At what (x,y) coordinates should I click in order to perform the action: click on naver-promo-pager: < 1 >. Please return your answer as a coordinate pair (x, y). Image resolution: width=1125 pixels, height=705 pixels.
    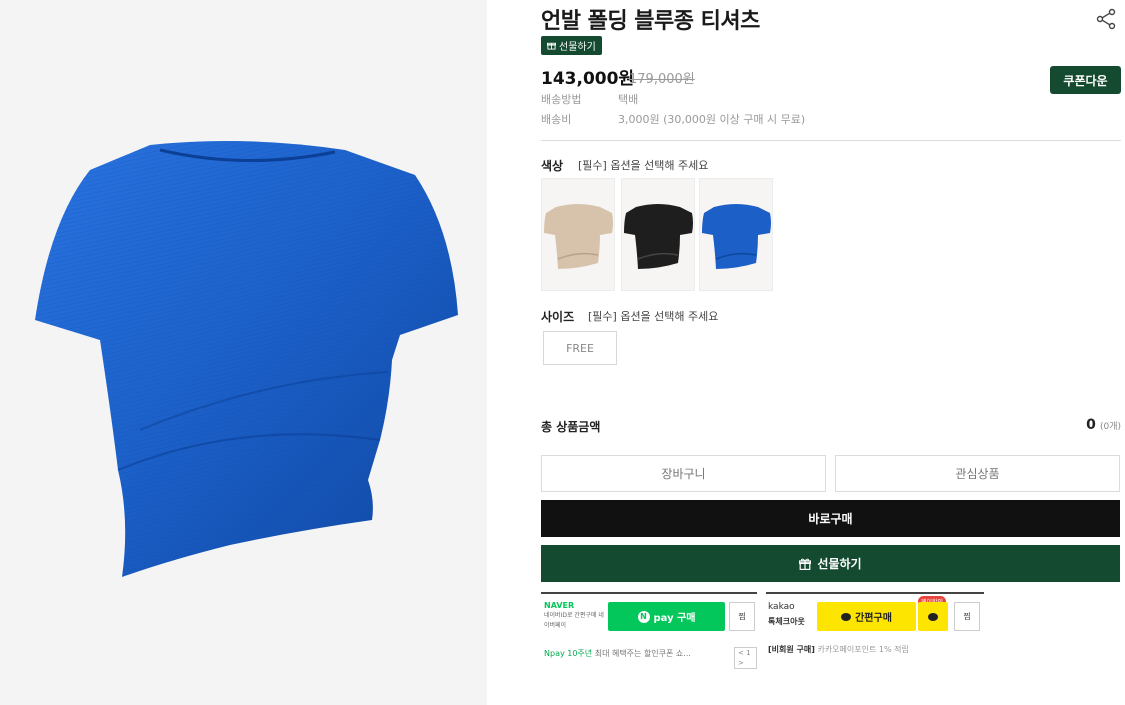
    Looking at the image, I should click on (745, 658).